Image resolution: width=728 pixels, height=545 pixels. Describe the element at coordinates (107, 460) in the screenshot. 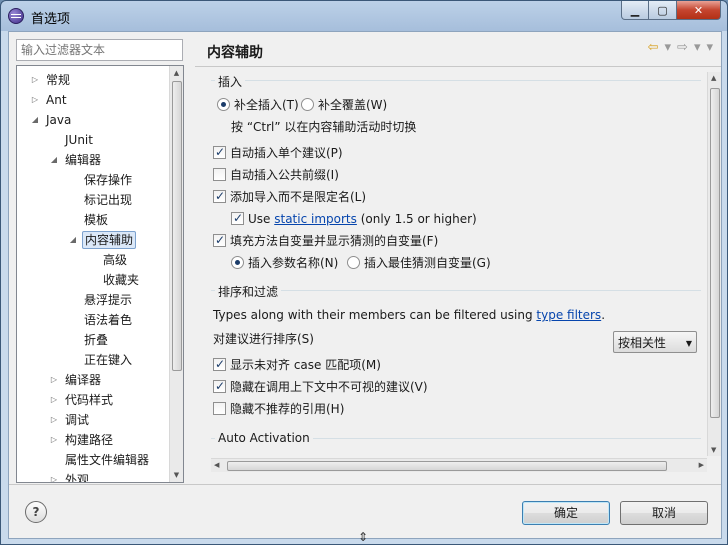

I see `tree-item-label: 属性文件编辑器` at that location.